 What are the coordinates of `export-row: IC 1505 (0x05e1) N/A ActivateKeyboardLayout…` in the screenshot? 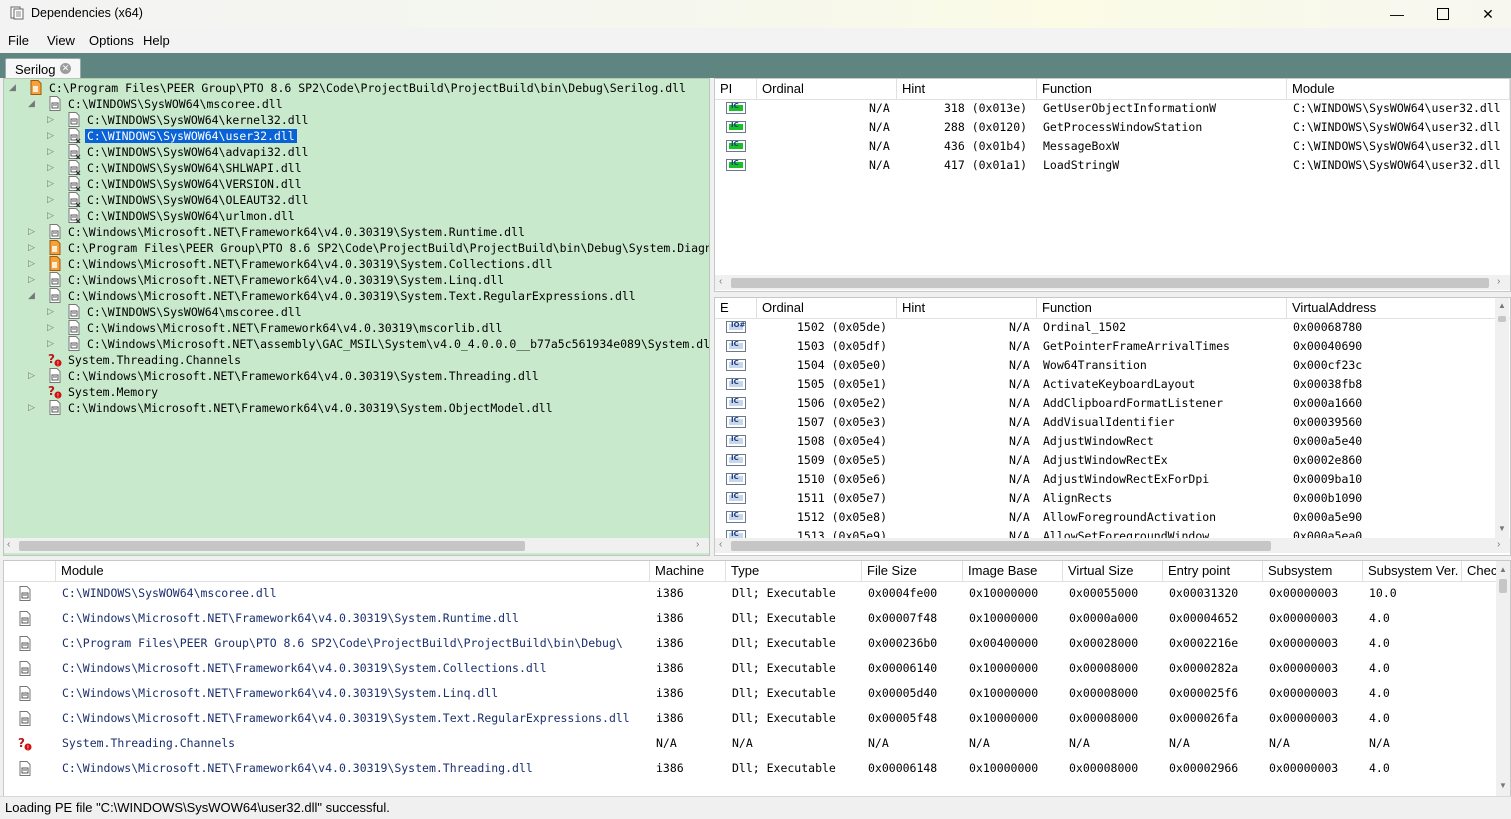 It's located at (1105, 384).